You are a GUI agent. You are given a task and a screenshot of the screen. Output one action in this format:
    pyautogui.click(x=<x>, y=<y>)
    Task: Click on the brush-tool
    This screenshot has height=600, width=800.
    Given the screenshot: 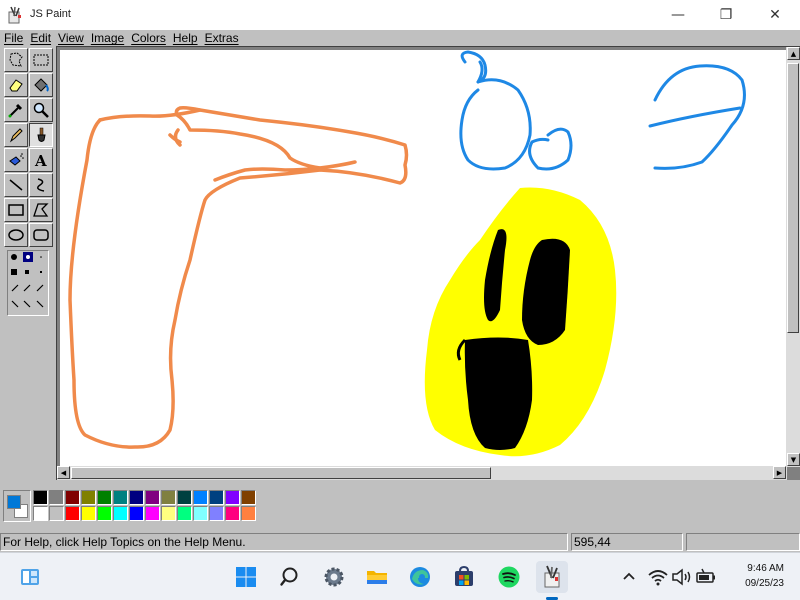 What is the action you would take?
    pyautogui.click(x=41, y=135)
    